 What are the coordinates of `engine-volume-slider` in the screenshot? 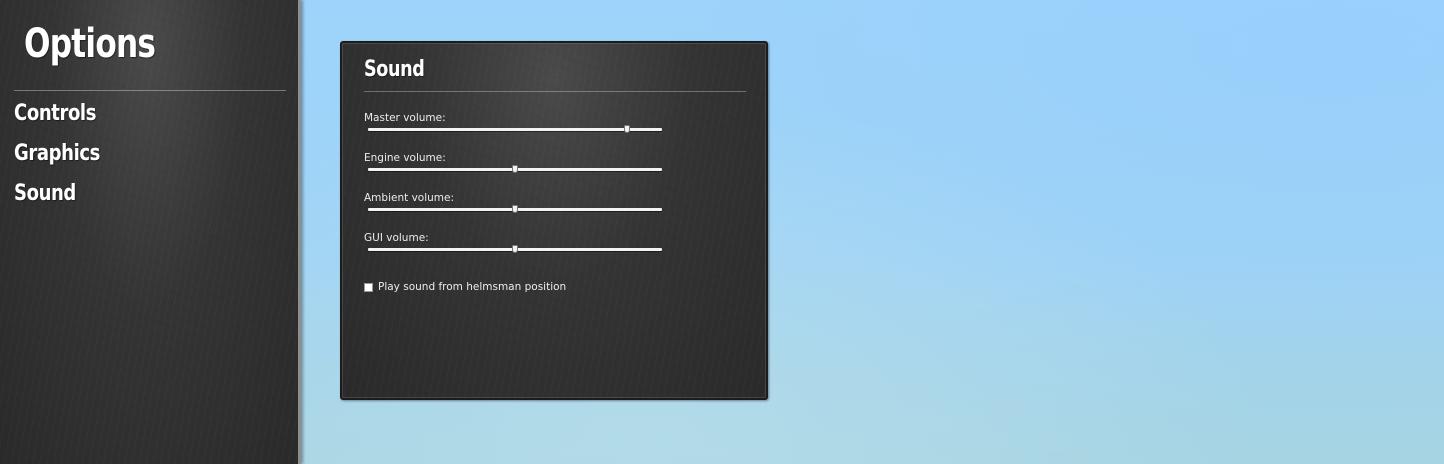 It's located at (515, 169).